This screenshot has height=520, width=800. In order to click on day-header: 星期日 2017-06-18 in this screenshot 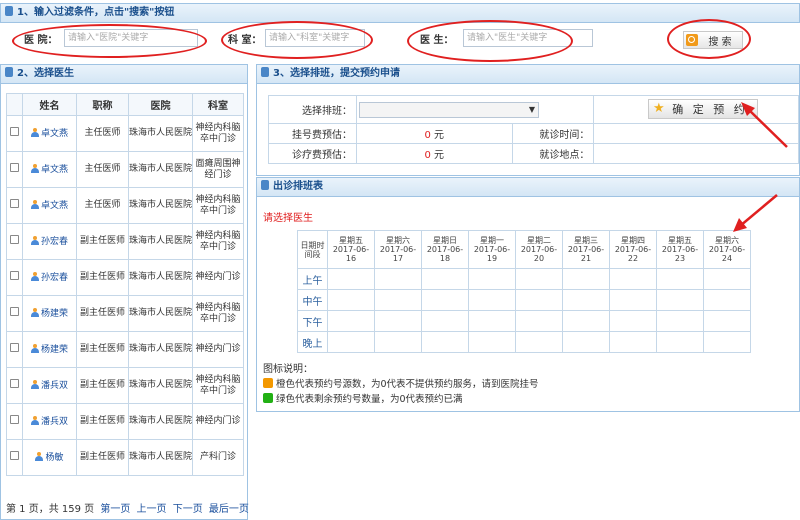, I will do `click(445, 249)`.